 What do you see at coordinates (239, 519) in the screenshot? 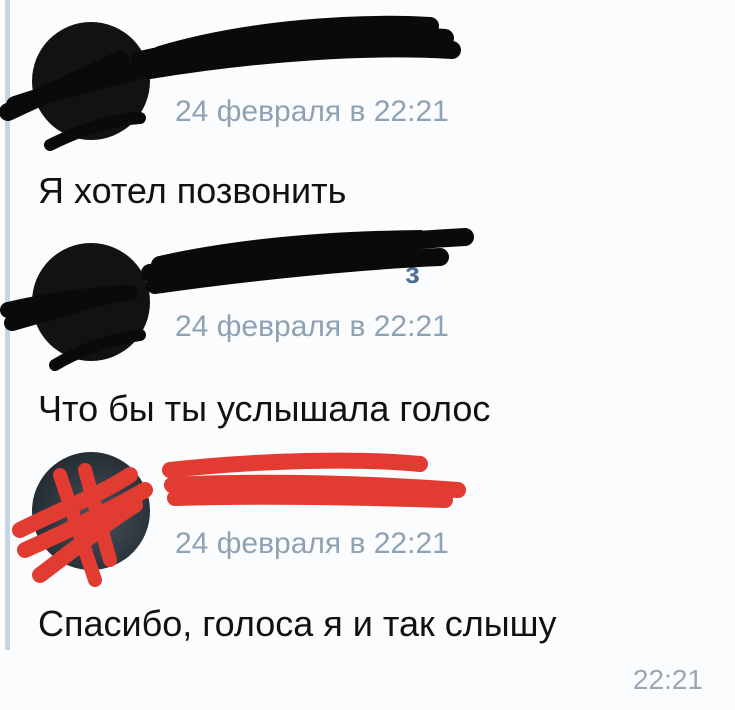
I see `redaction-scribble-icon` at bounding box center [239, 519].